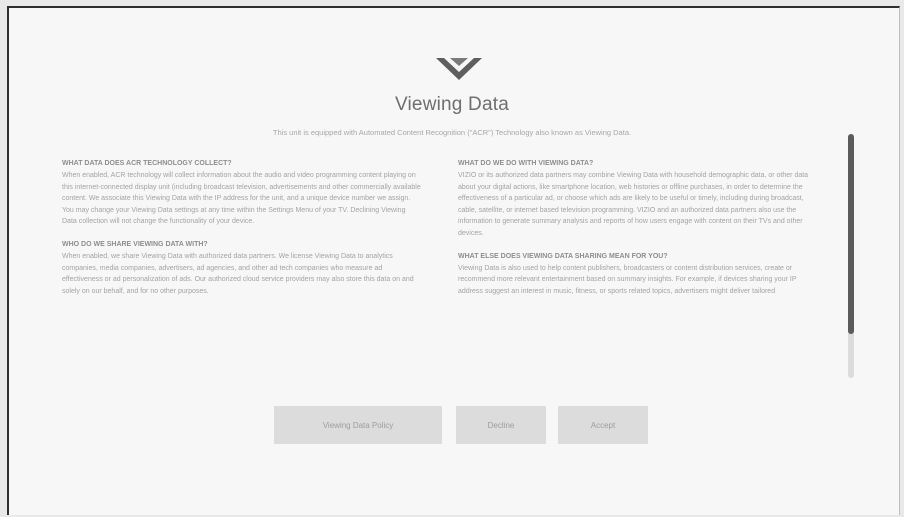 The width and height of the screenshot is (904, 517). What do you see at coordinates (135, 244) in the screenshot?
I see `section-heading: WHO DO WE SHARE VIEWING DATA WITH?` at bounding box center [135, 244].